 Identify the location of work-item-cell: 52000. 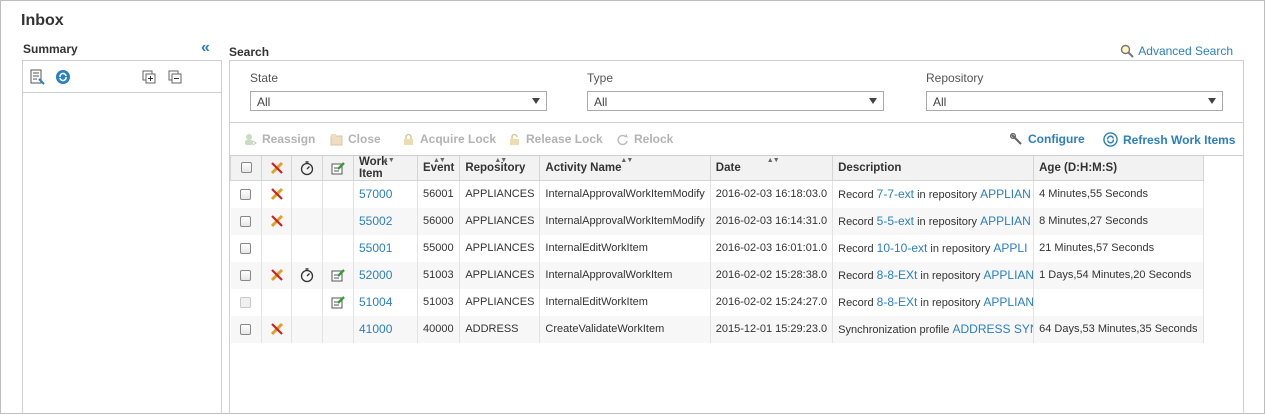
(385, 275).